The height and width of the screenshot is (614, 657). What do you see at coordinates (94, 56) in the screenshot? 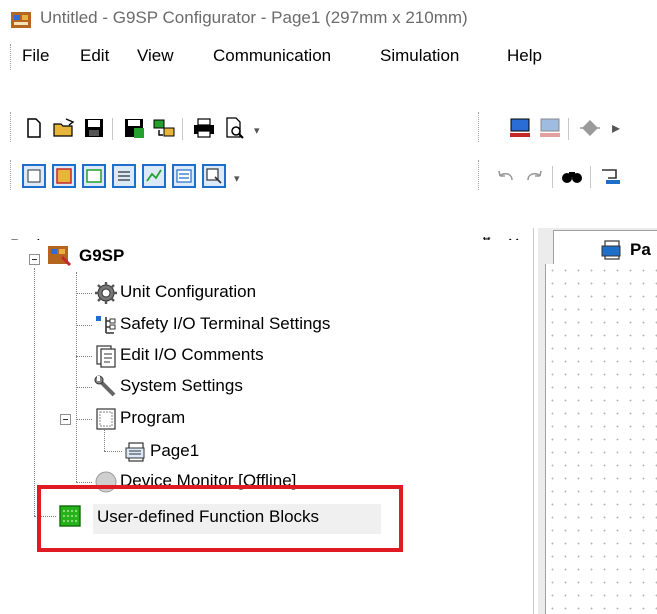
I see `menu-edit: Edit` at bounding box center [94, 56].